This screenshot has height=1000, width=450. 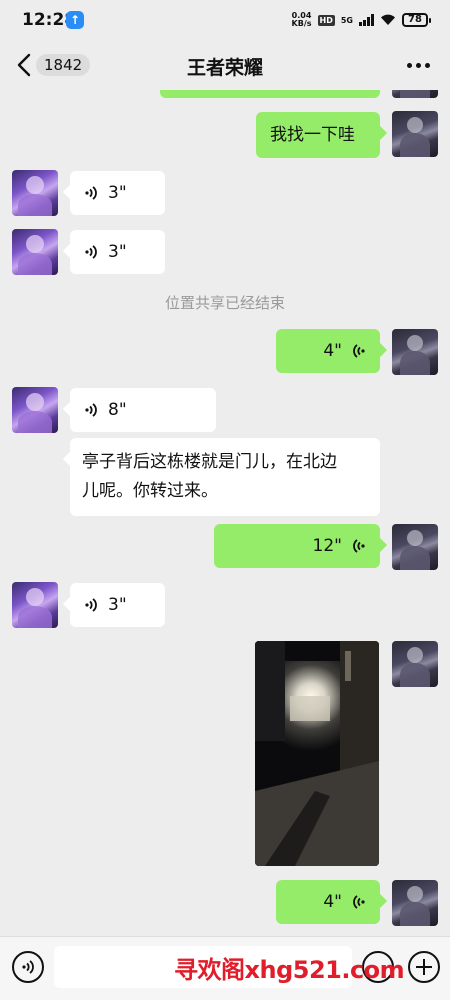 What do you see at coordinates (388, 19) in the screenshot?
I see `wifi-icon` at bounding box center [388, 19].